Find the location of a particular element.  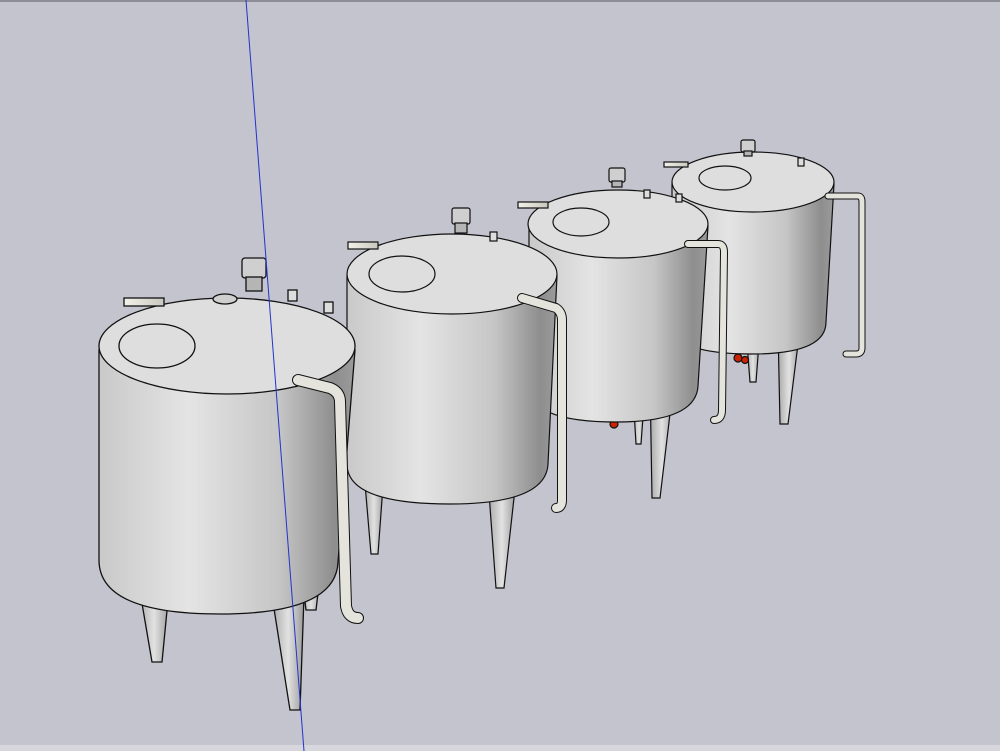

tank-2-agitator-shaft is located at coordinates (461, 228).